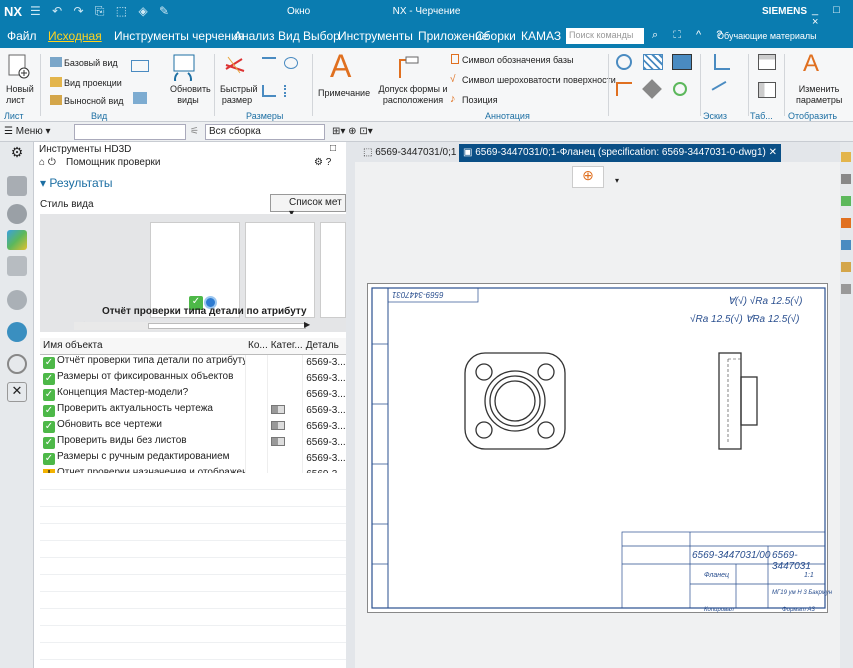 This screenshot has height=668, width=853. What do you see at coordinates (227, 326) in the screenshot?
I see `scrollbar-thumb` at bounding box center [227, 326].